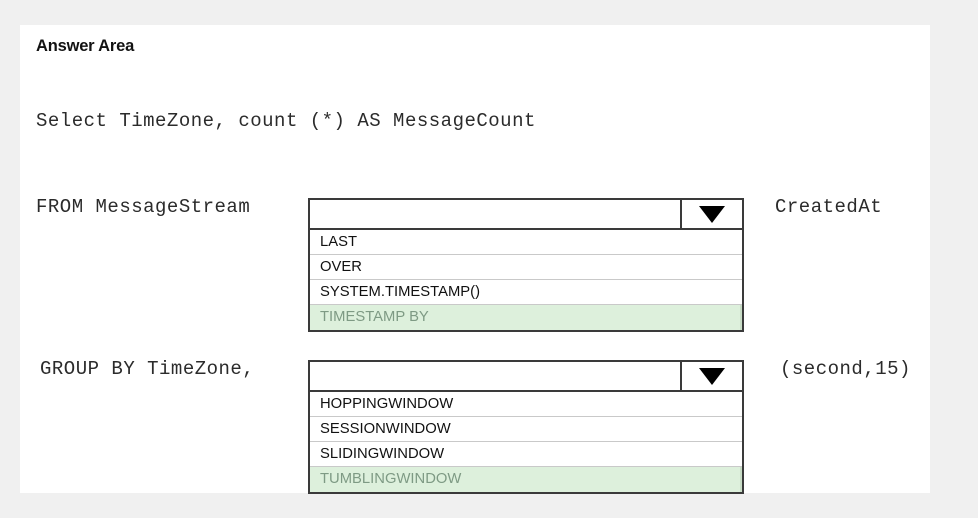  I want to click on page-title: Answer Area, so click(85, 46).